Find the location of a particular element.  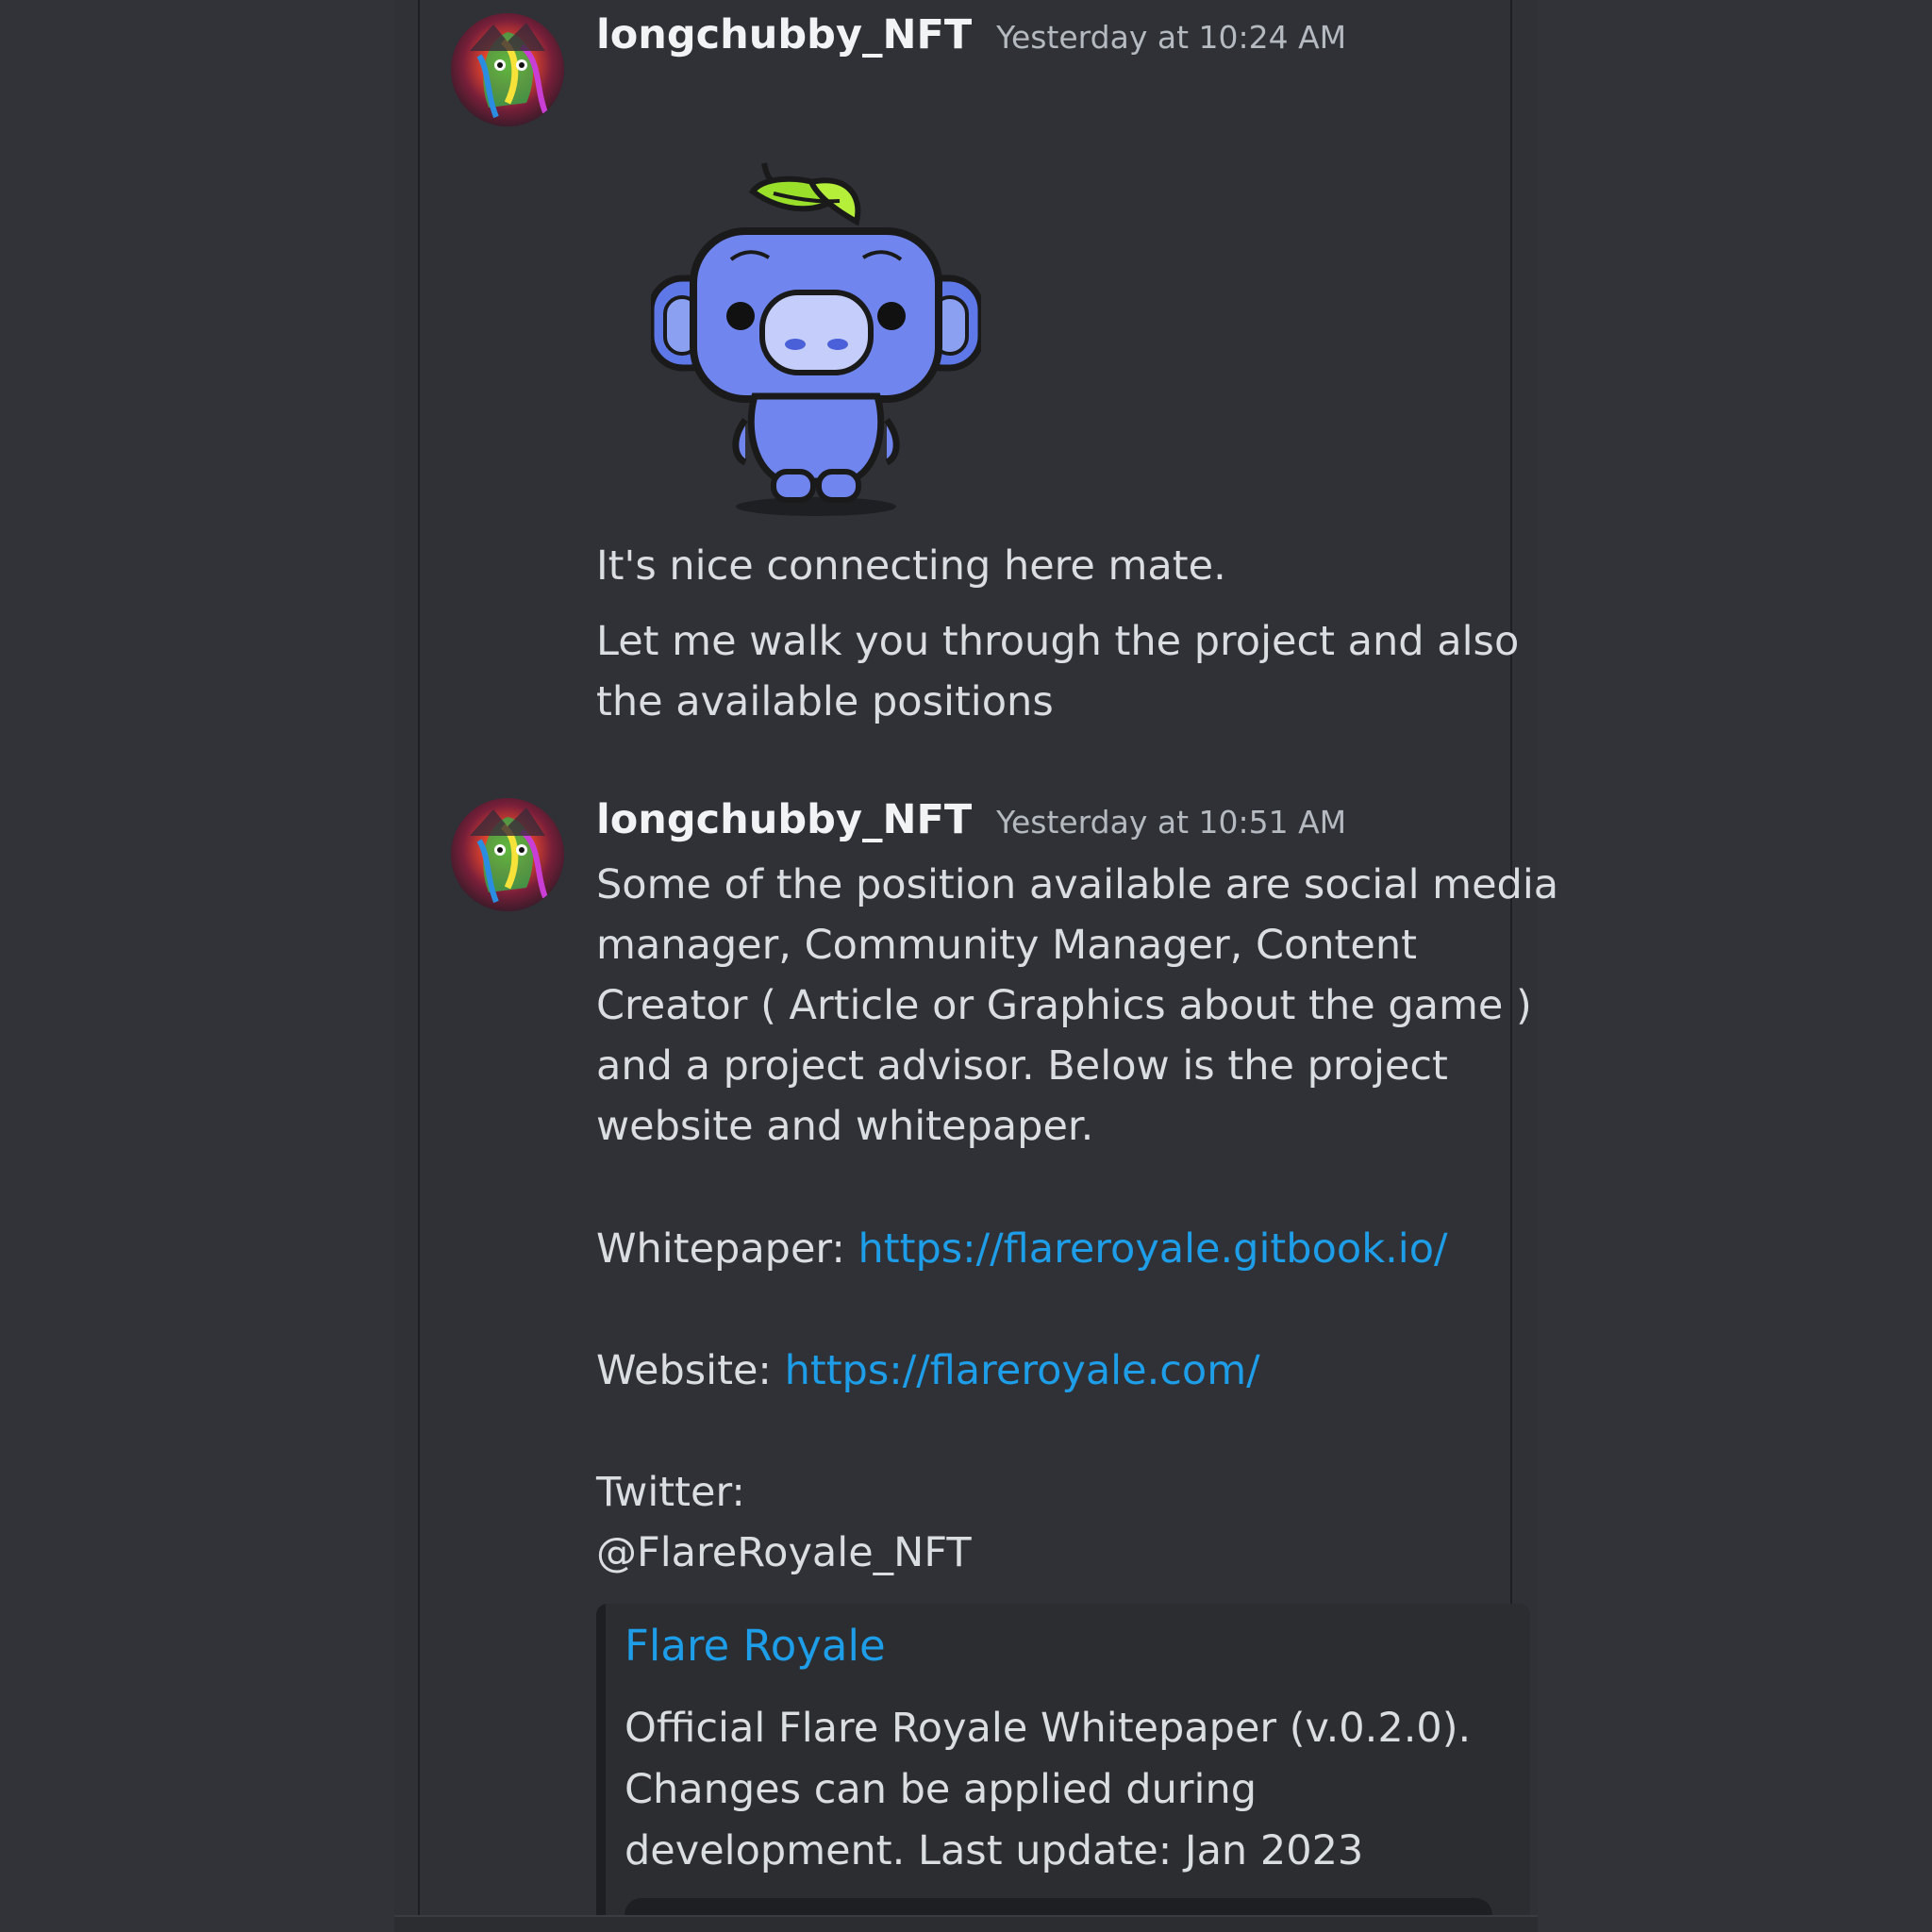

chat-panel-left-border is located at coordinates (419, 958).